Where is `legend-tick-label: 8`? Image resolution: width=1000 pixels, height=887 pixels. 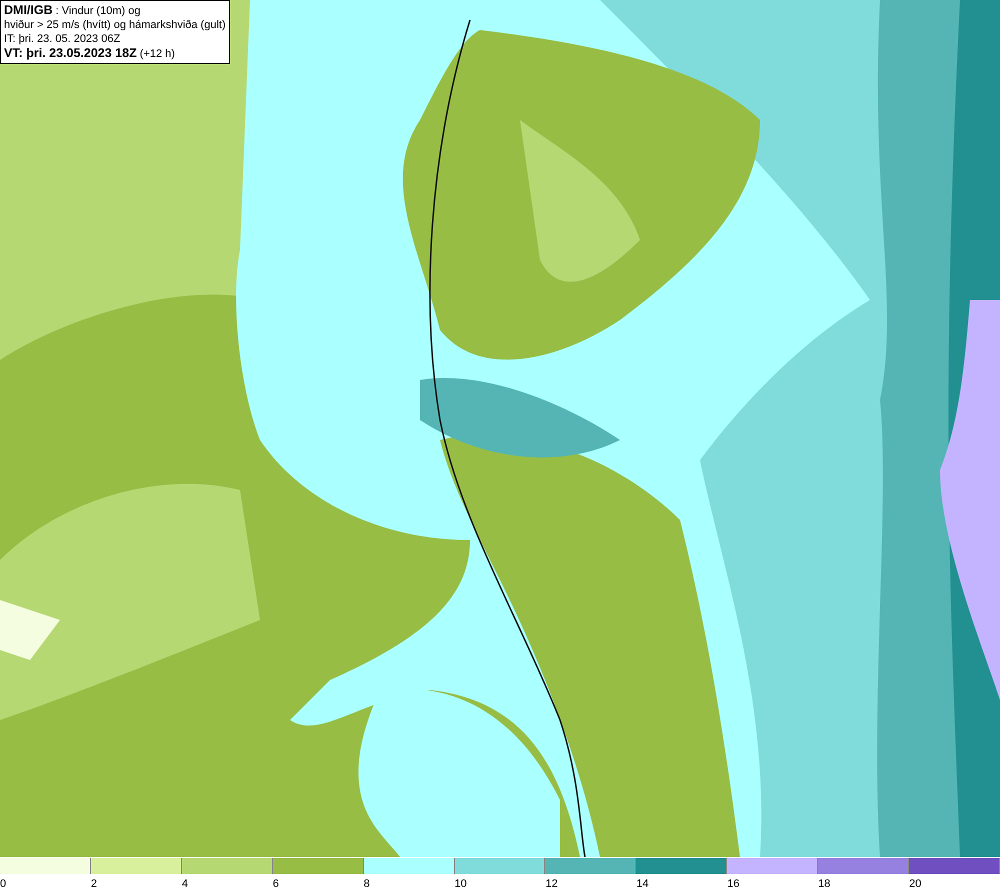
legend-tick-label: 8 is located at coordinates (367, 882).